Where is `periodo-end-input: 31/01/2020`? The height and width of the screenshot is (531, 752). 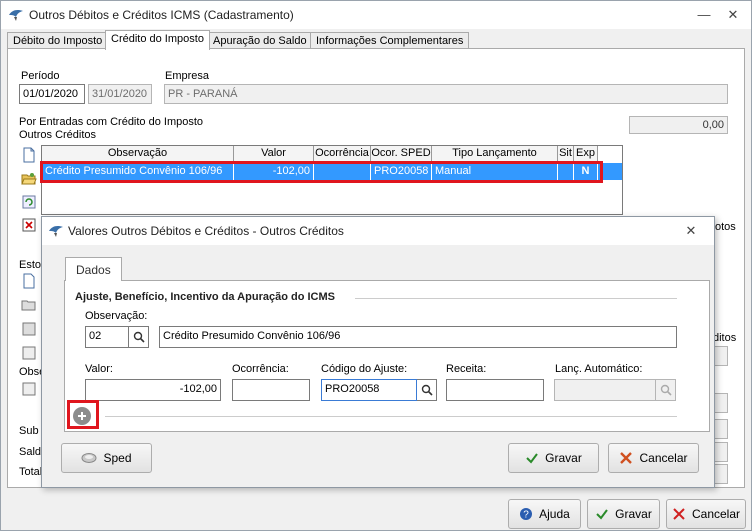 periodo-end-input: 31/01/2020 is located at coordinates (120, 94).